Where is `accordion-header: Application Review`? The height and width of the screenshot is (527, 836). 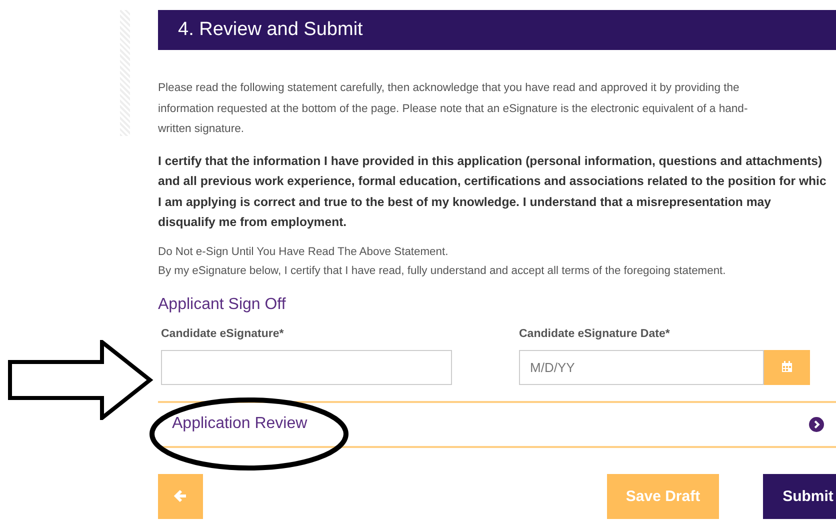
accordion-header: Application Review is located at coordinates (497, 424).